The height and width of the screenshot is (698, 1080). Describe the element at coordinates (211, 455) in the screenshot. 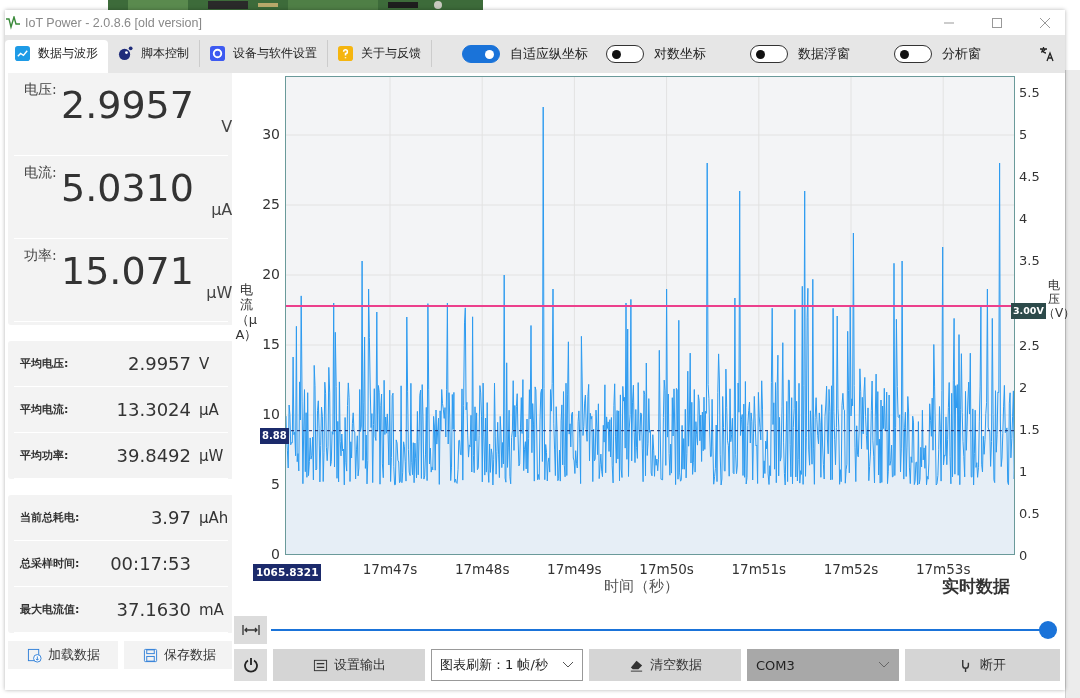

I see `stat-unit: μW` at that location.